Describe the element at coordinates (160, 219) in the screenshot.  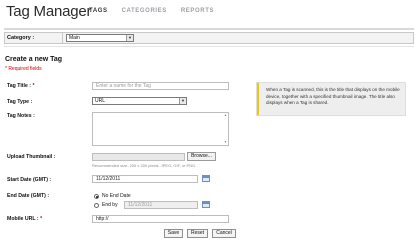
I see `mobile-url-input: http://` at that location.